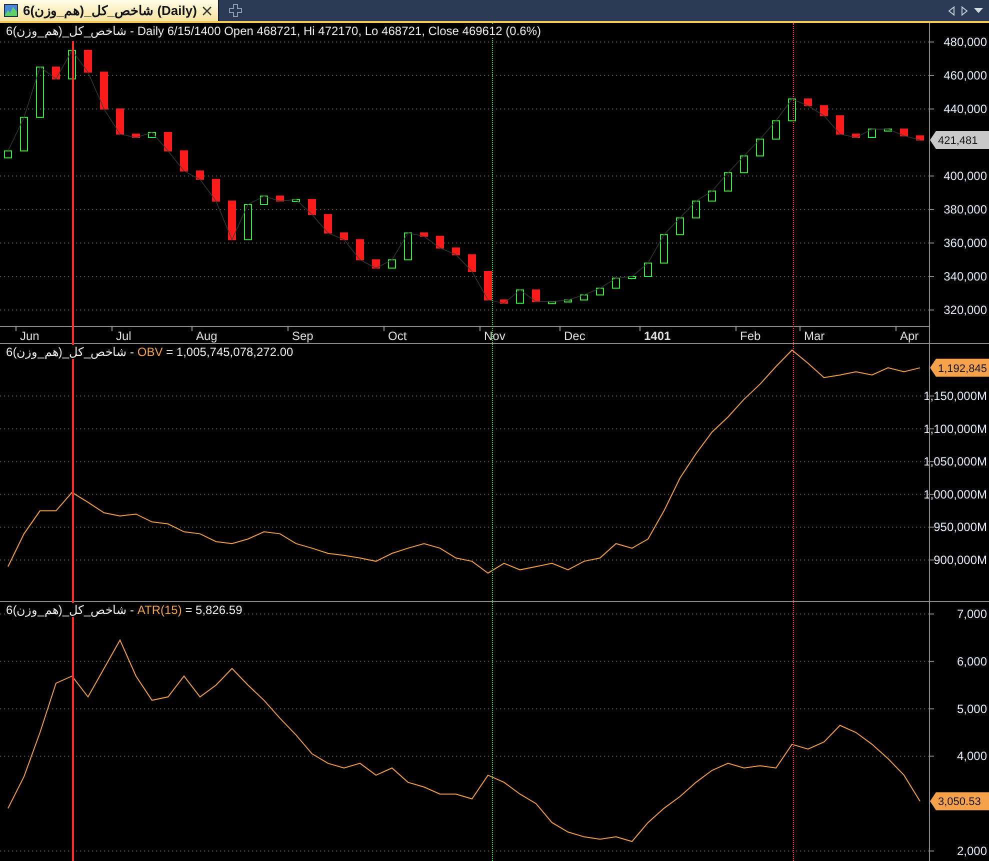 This screenshot has width=989, height=861. I want to click on axis-label: Sep, so click(303, 336).